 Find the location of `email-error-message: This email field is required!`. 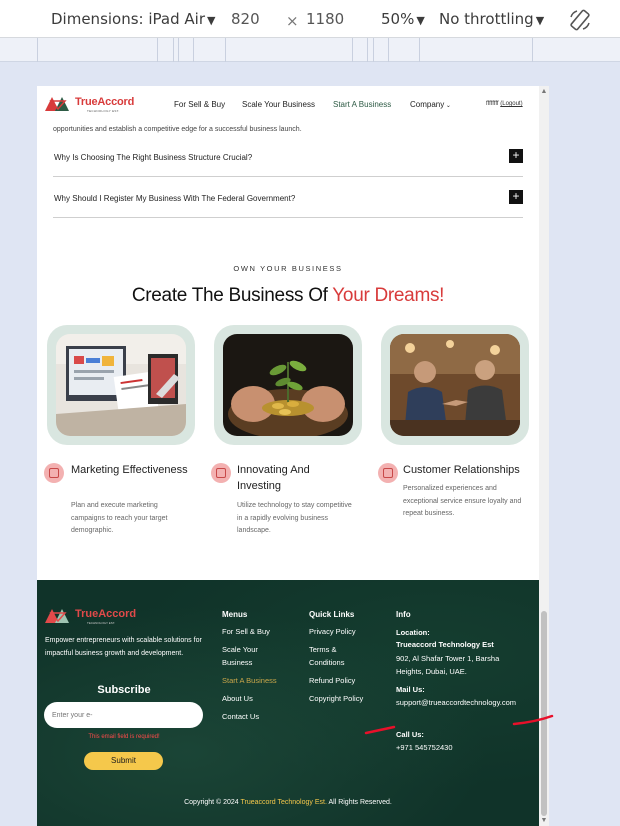

email-error-message: This email field is required! is located at coordinates (124, 737).